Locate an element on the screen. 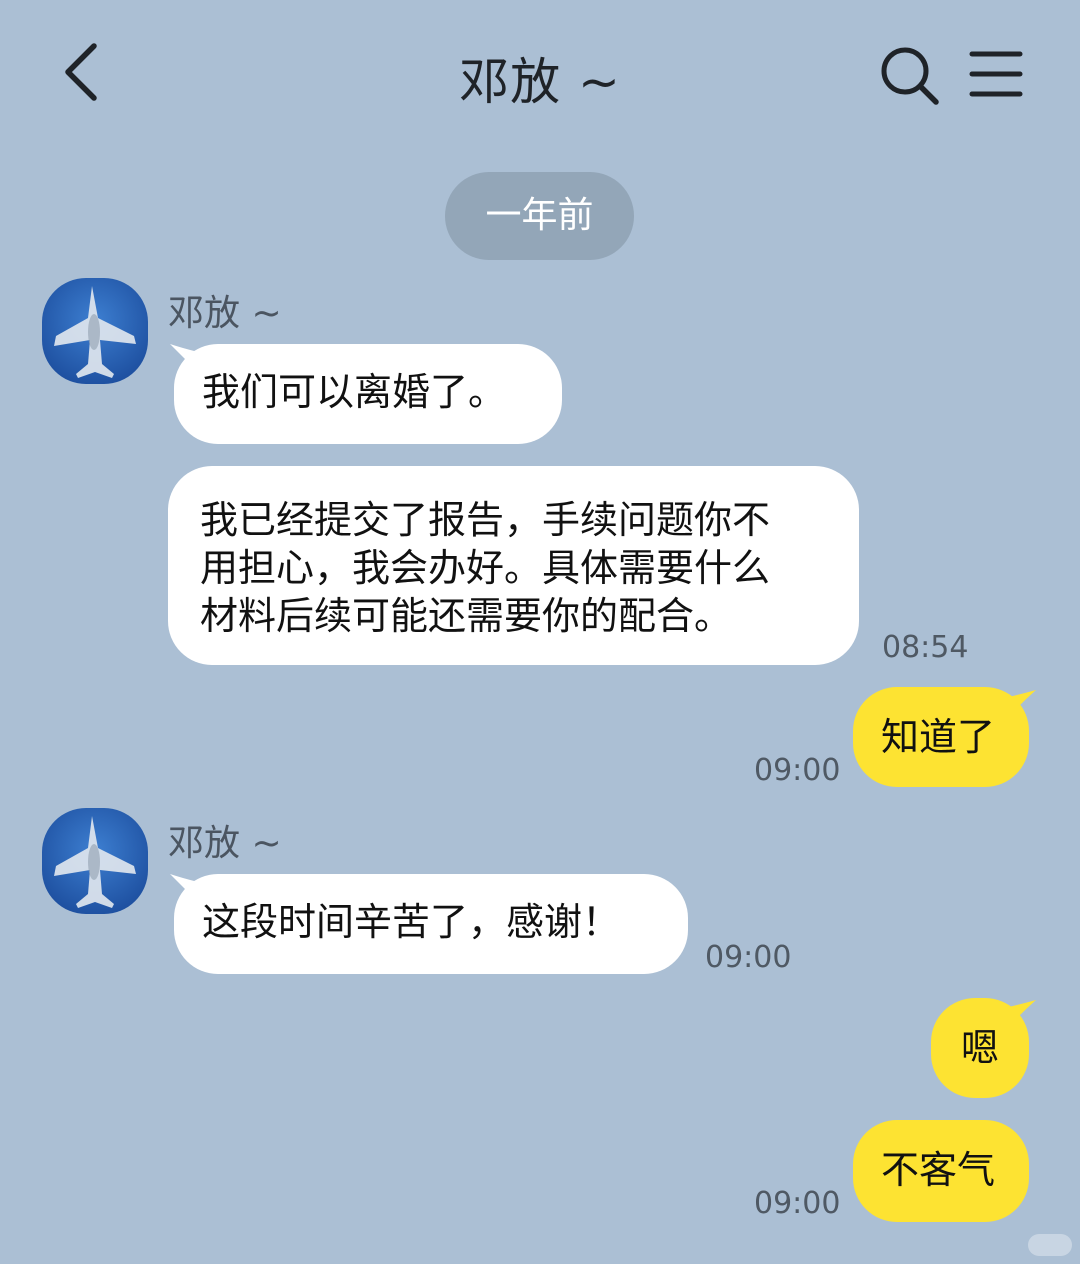 Image resolution: width=1080 pixels, height=1264 pixels. watermark is located at coordinates (1050, 1245).